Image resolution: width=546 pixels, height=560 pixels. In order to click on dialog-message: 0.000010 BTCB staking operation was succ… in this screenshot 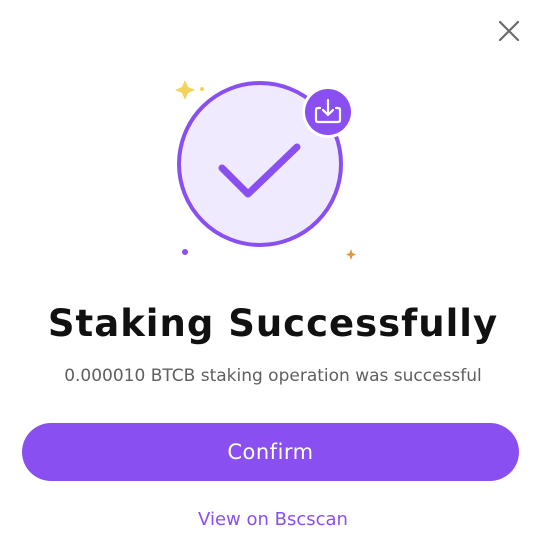, I will do `click(273, 376)`.